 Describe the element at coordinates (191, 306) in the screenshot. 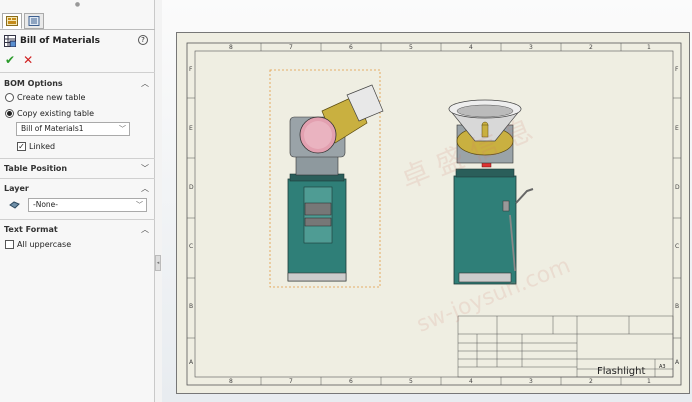

I see `zone-label-left: B` at that location.